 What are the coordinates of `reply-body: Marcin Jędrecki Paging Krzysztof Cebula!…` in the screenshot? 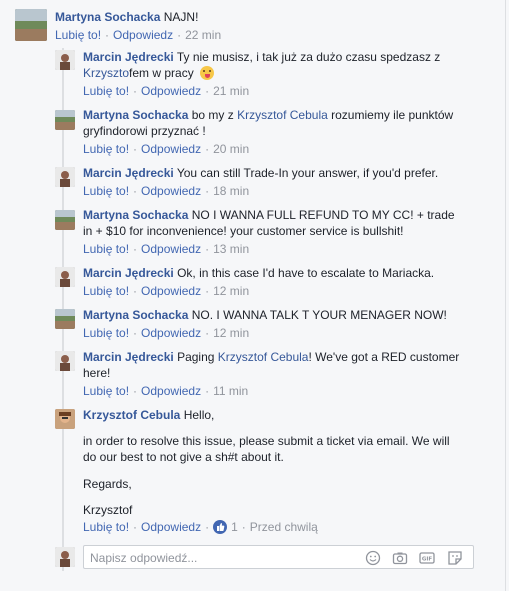 It's located at (271, 357).